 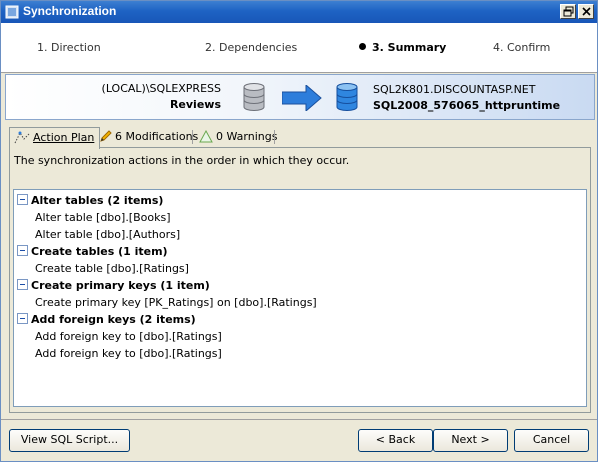 I want to click on group-title: Alter tables (2 items), so click(x=97, y=200).